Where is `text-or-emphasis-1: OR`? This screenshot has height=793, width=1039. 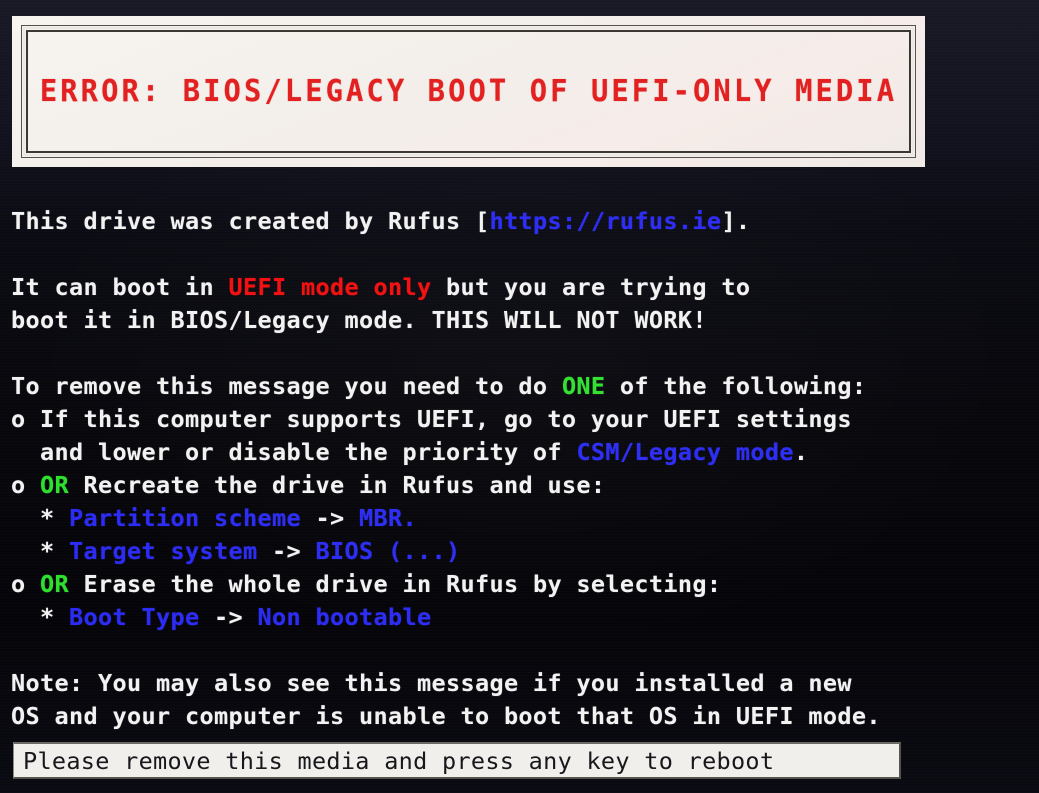
text-or-emphasis-1: OR is located at coordinates (54, 485).